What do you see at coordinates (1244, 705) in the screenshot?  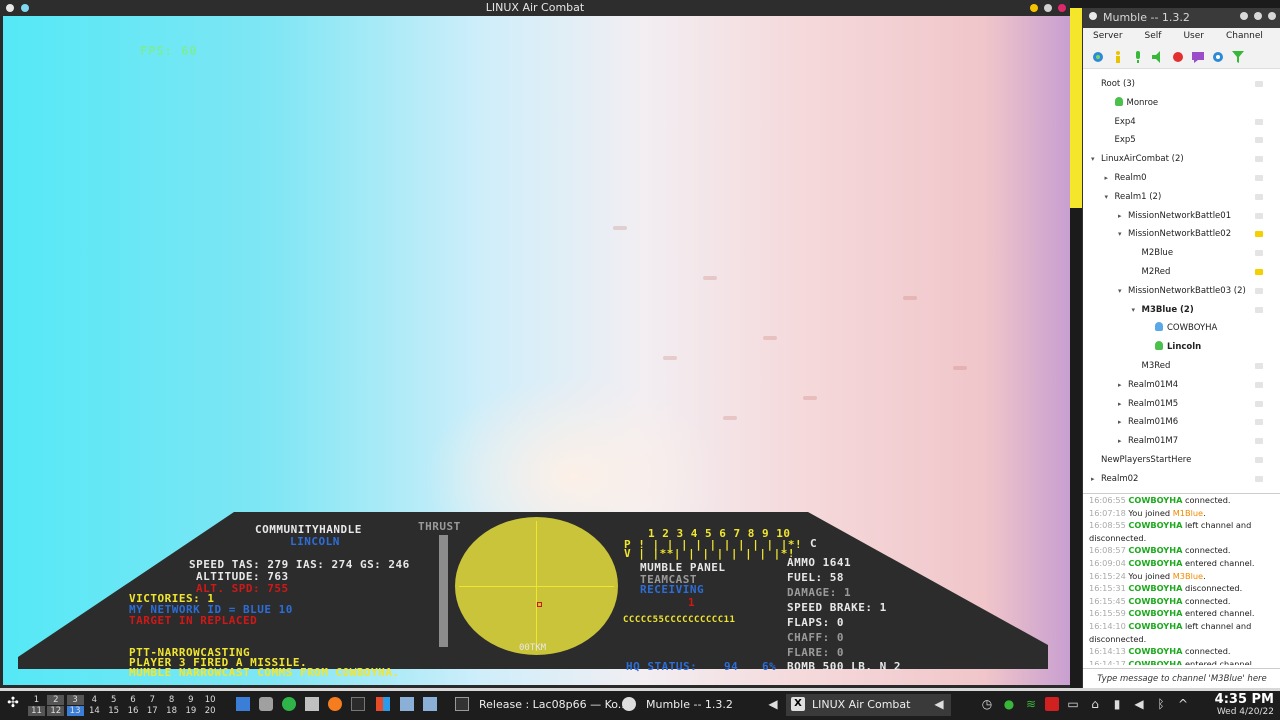 I see `clock: 4:35 PM Wed 4/20/22` at bounding box center [1244, 705].